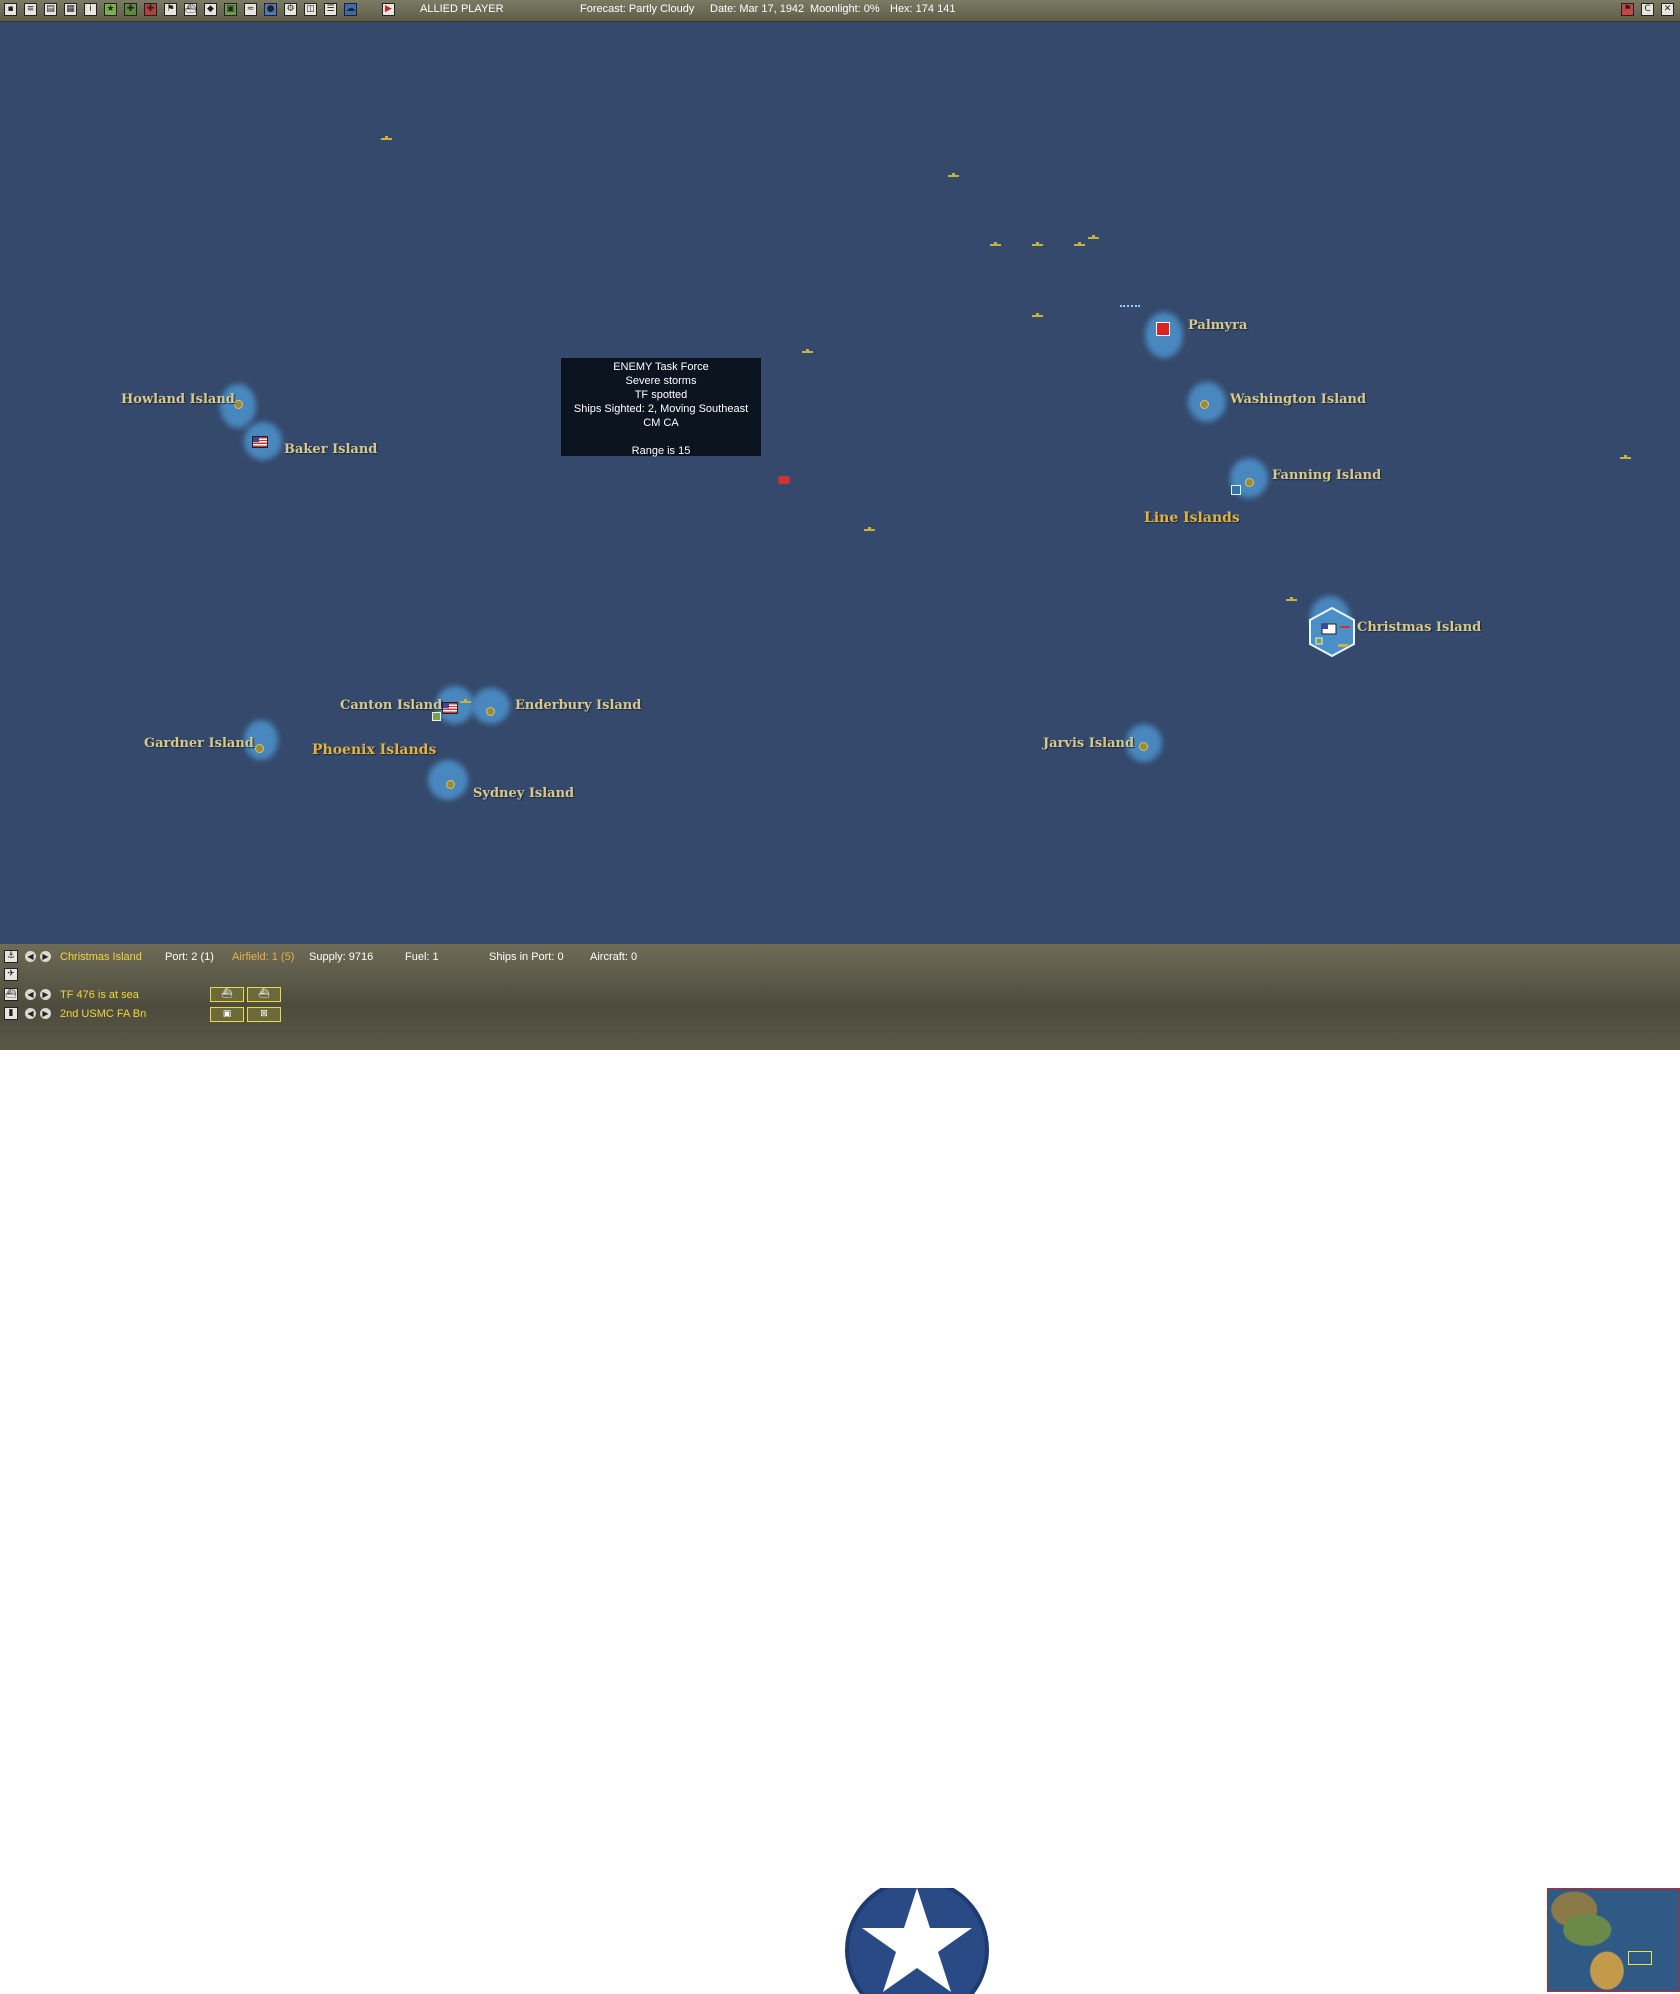  What do you see at coordinates (391, 705) in the screenshot?
I see `island-label: Canton Island` at bounding box center [391, 705].